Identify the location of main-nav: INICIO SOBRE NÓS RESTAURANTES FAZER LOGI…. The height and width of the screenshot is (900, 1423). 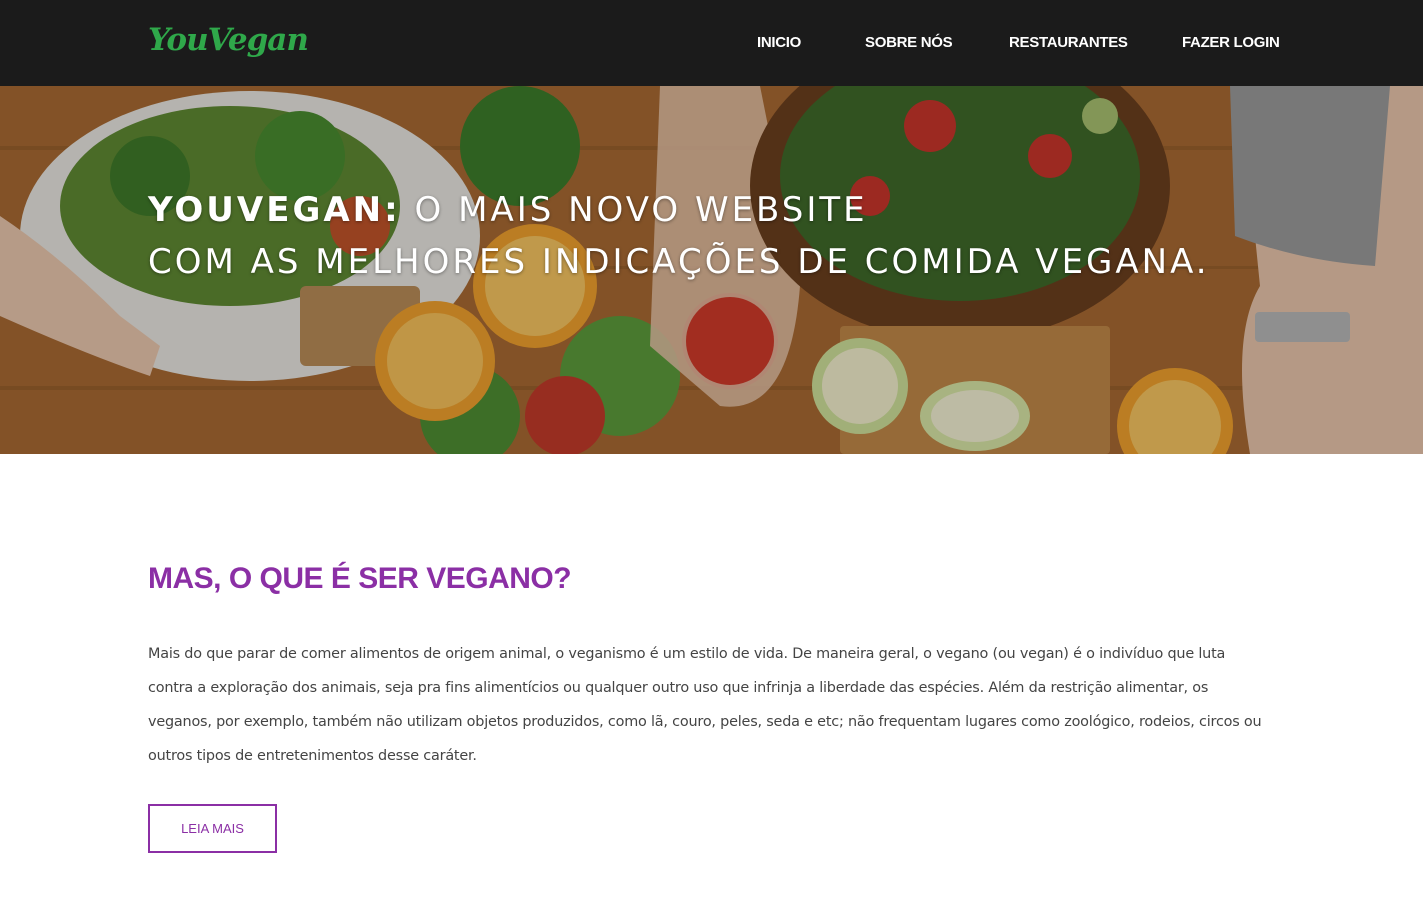
(711, 44).